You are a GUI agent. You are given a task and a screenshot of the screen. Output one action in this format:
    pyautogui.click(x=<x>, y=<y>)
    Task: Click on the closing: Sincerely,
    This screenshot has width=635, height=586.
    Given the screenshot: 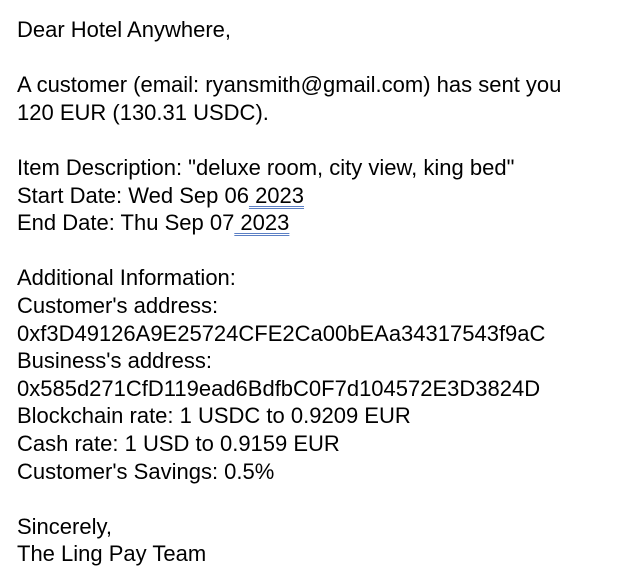 What is the action you would take?
    pyautogui.click(x=64, y=526)
    